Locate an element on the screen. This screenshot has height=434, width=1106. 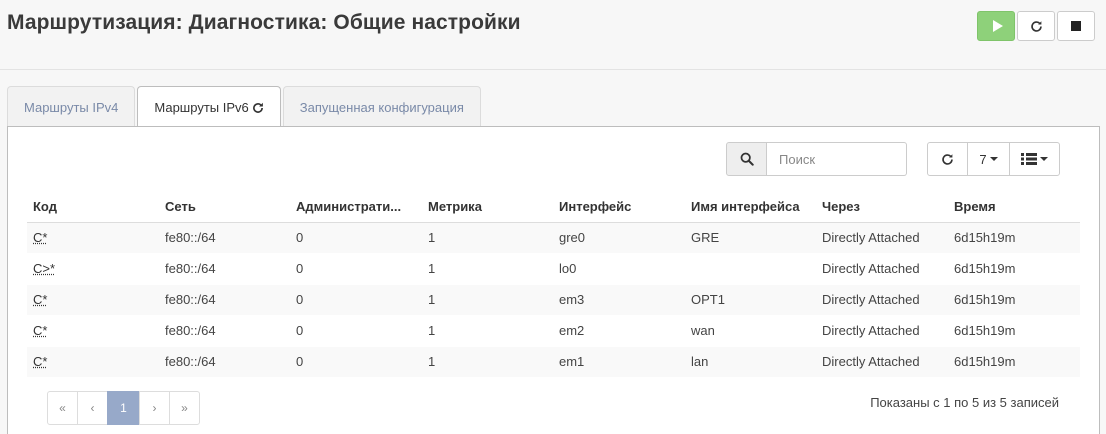
last-page-button: » is located at coordinates (184, 408).